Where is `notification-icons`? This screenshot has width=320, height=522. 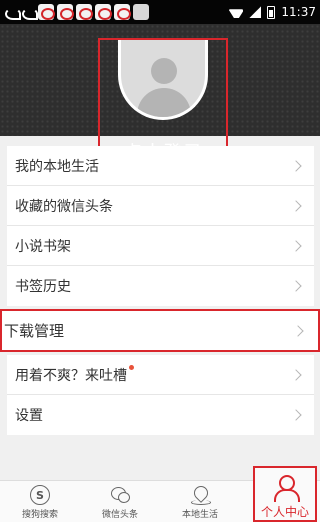 notification-icons is located at coordinates (76, 12).